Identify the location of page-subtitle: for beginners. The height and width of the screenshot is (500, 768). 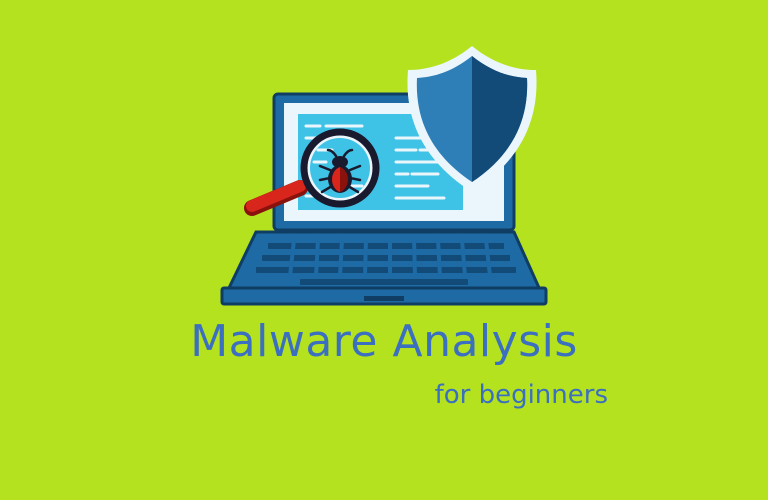
(521, 395).